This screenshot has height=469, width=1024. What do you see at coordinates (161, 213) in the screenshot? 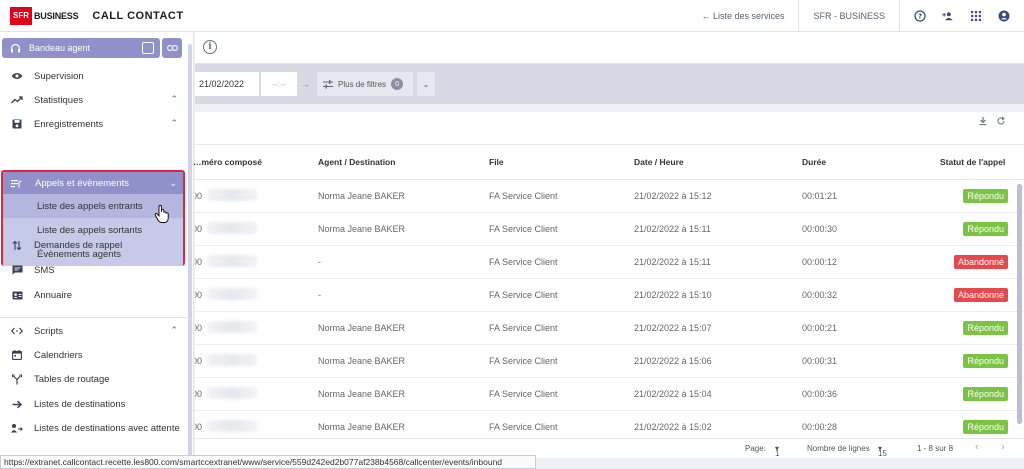
I see `hand-cursor-icon` at bounding box center [161, 213].